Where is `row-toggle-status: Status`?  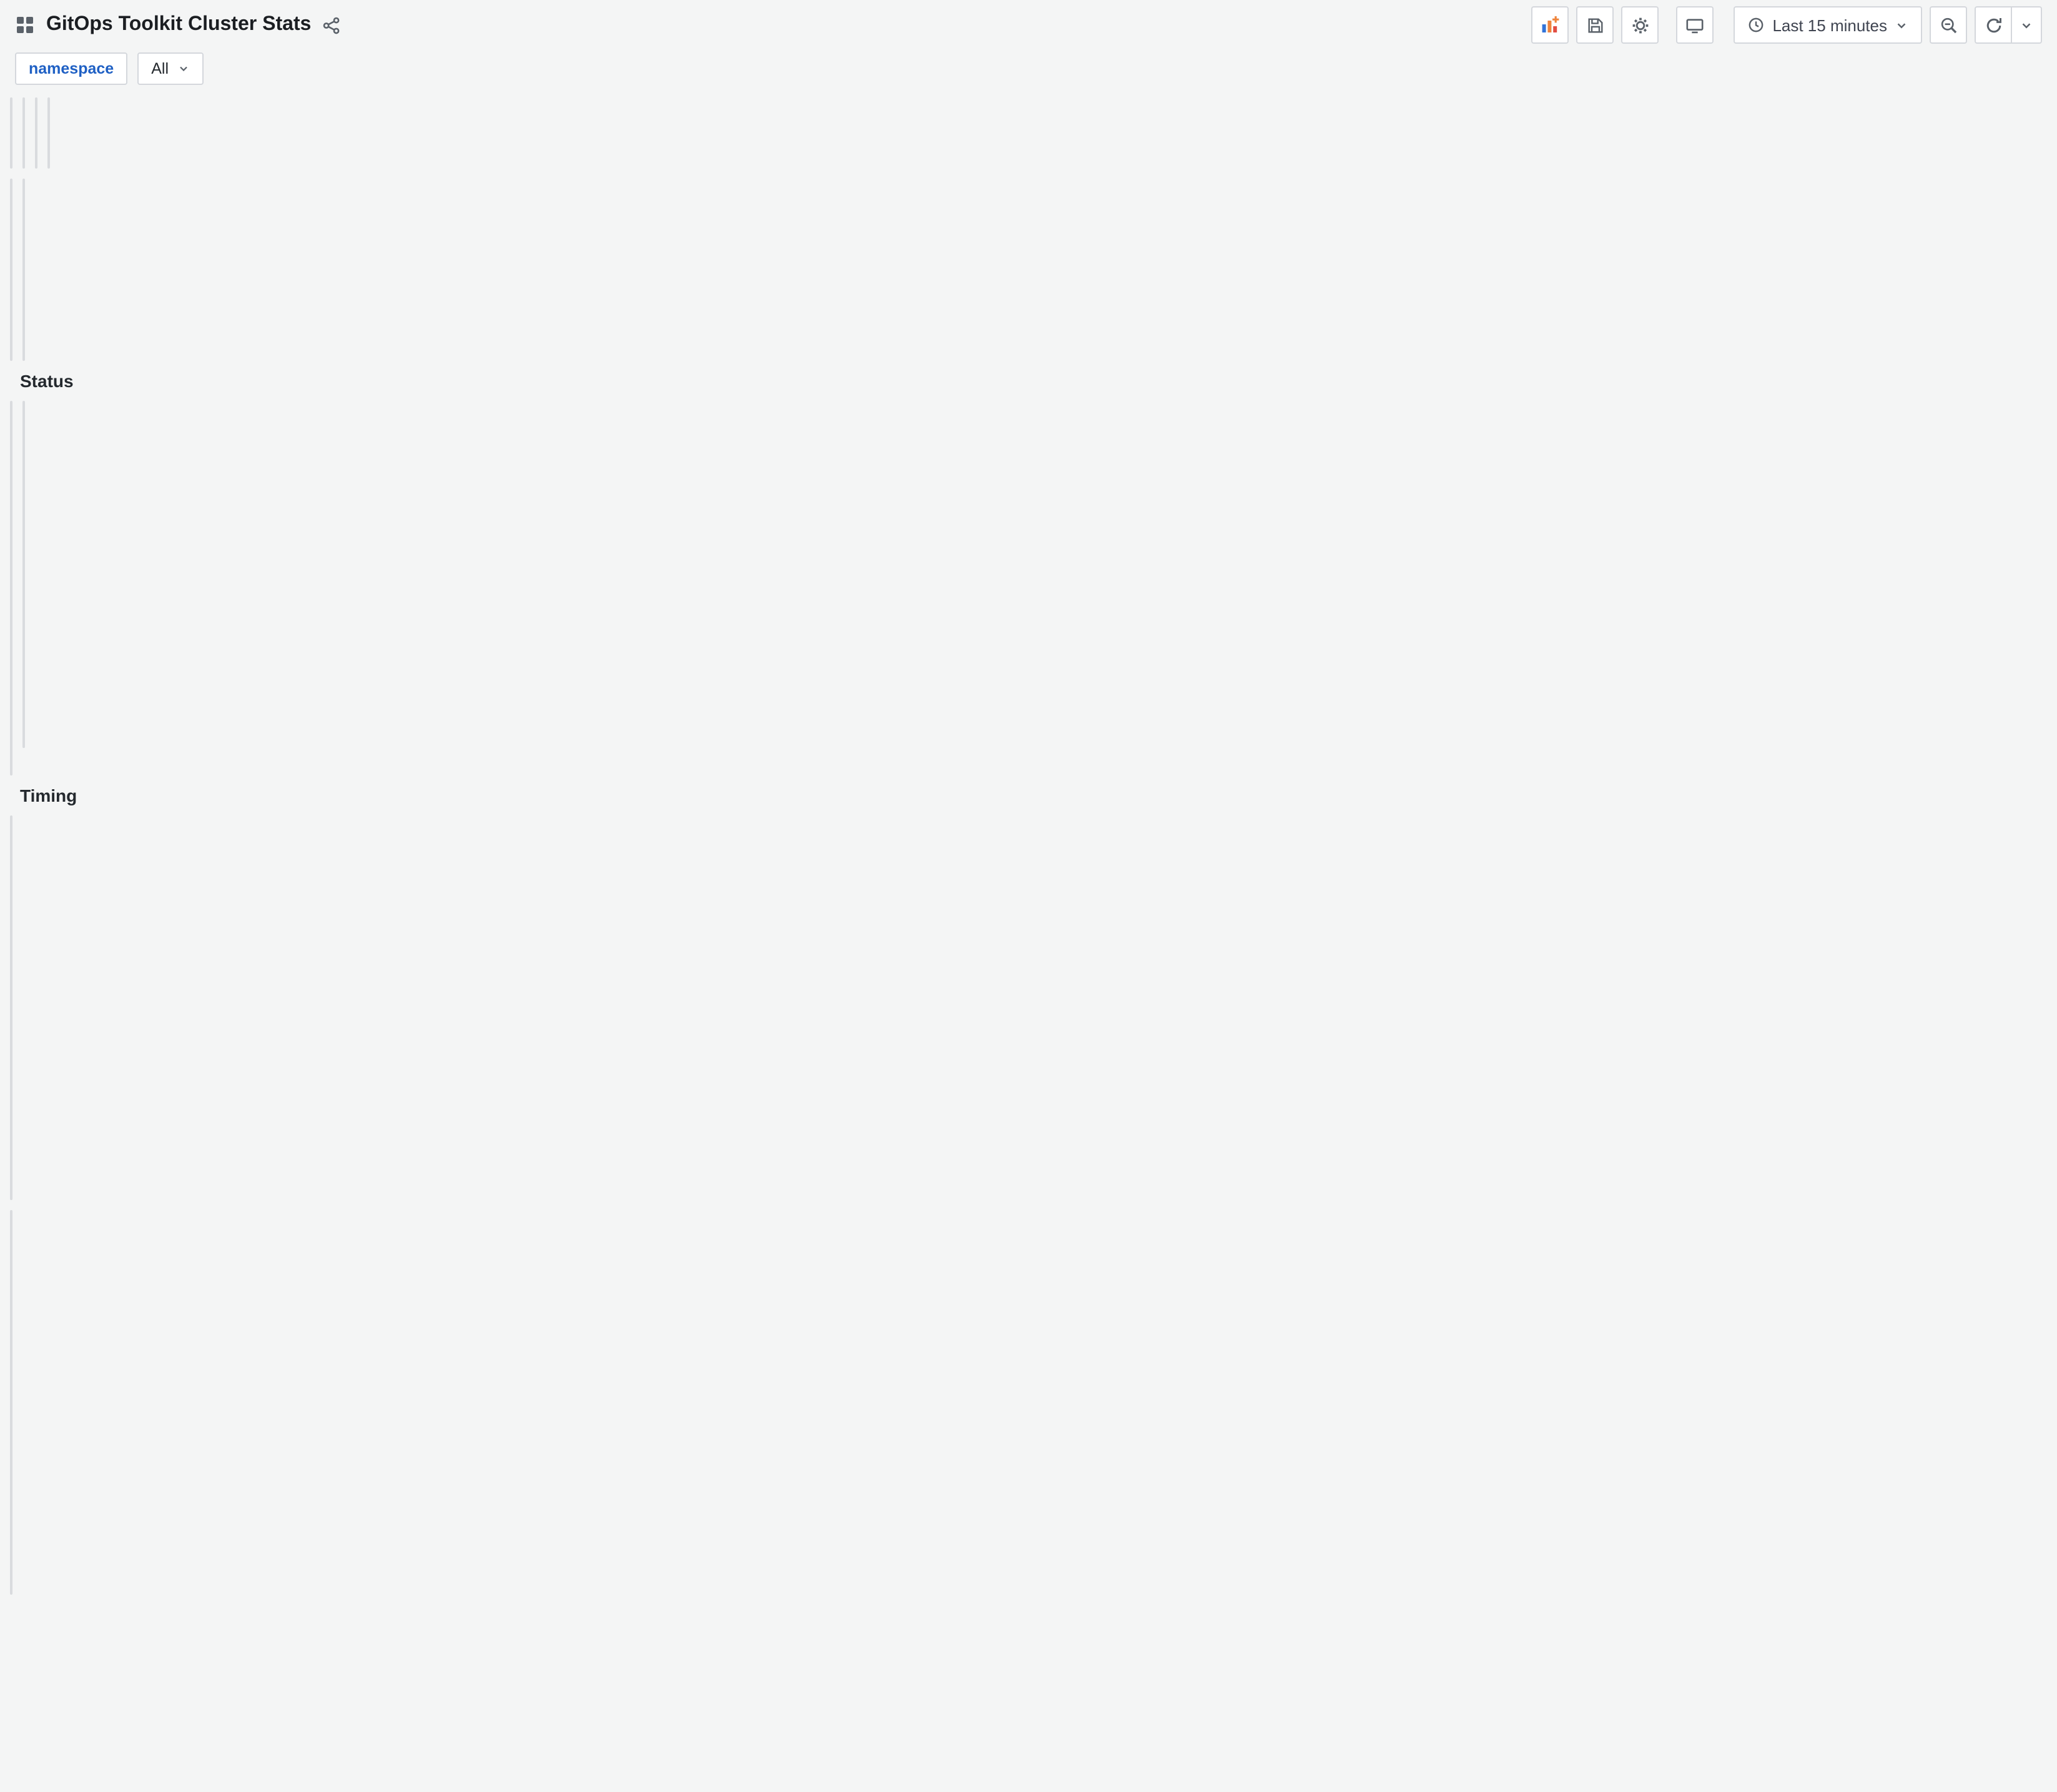
row-toggle-status: Status is located at coordinates (42, 381).